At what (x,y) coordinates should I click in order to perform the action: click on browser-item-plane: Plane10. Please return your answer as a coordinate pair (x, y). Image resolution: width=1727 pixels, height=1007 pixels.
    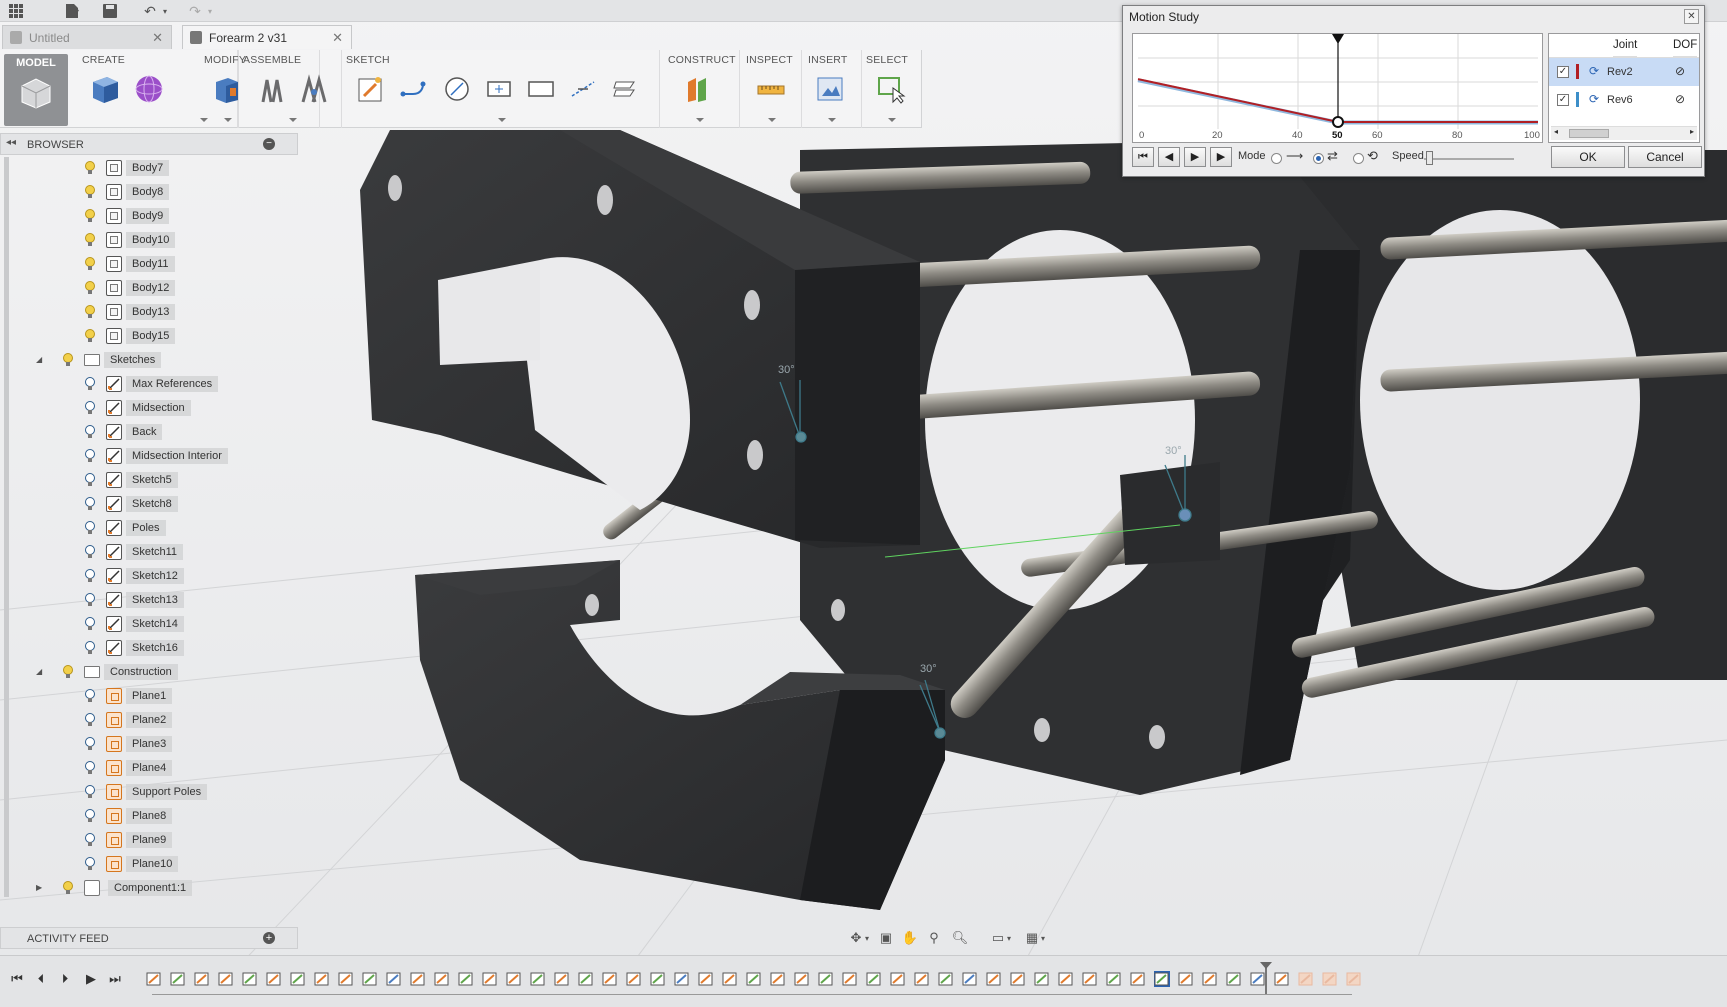
    Looking at the image, I should click on (149, 864).